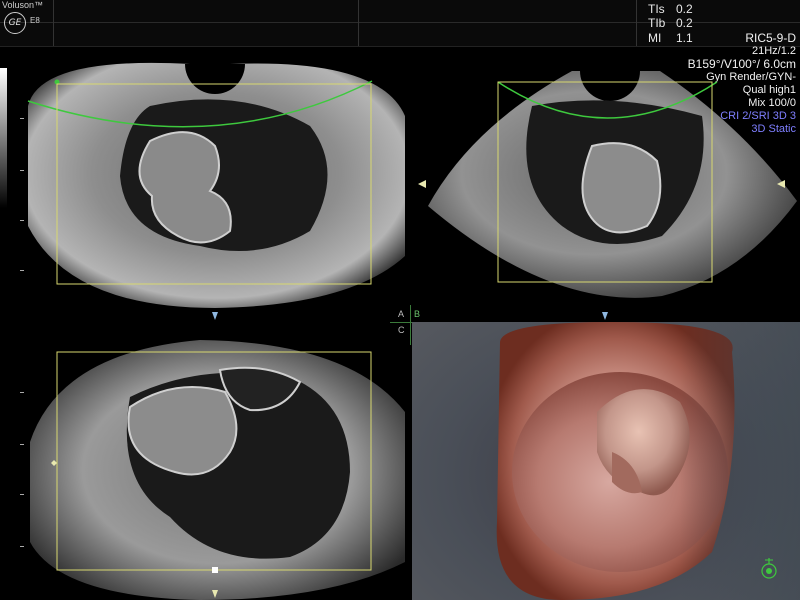 This screenshot has width=800, height=600. I want to click on quadrant-label-a: A, so click(401, 314).